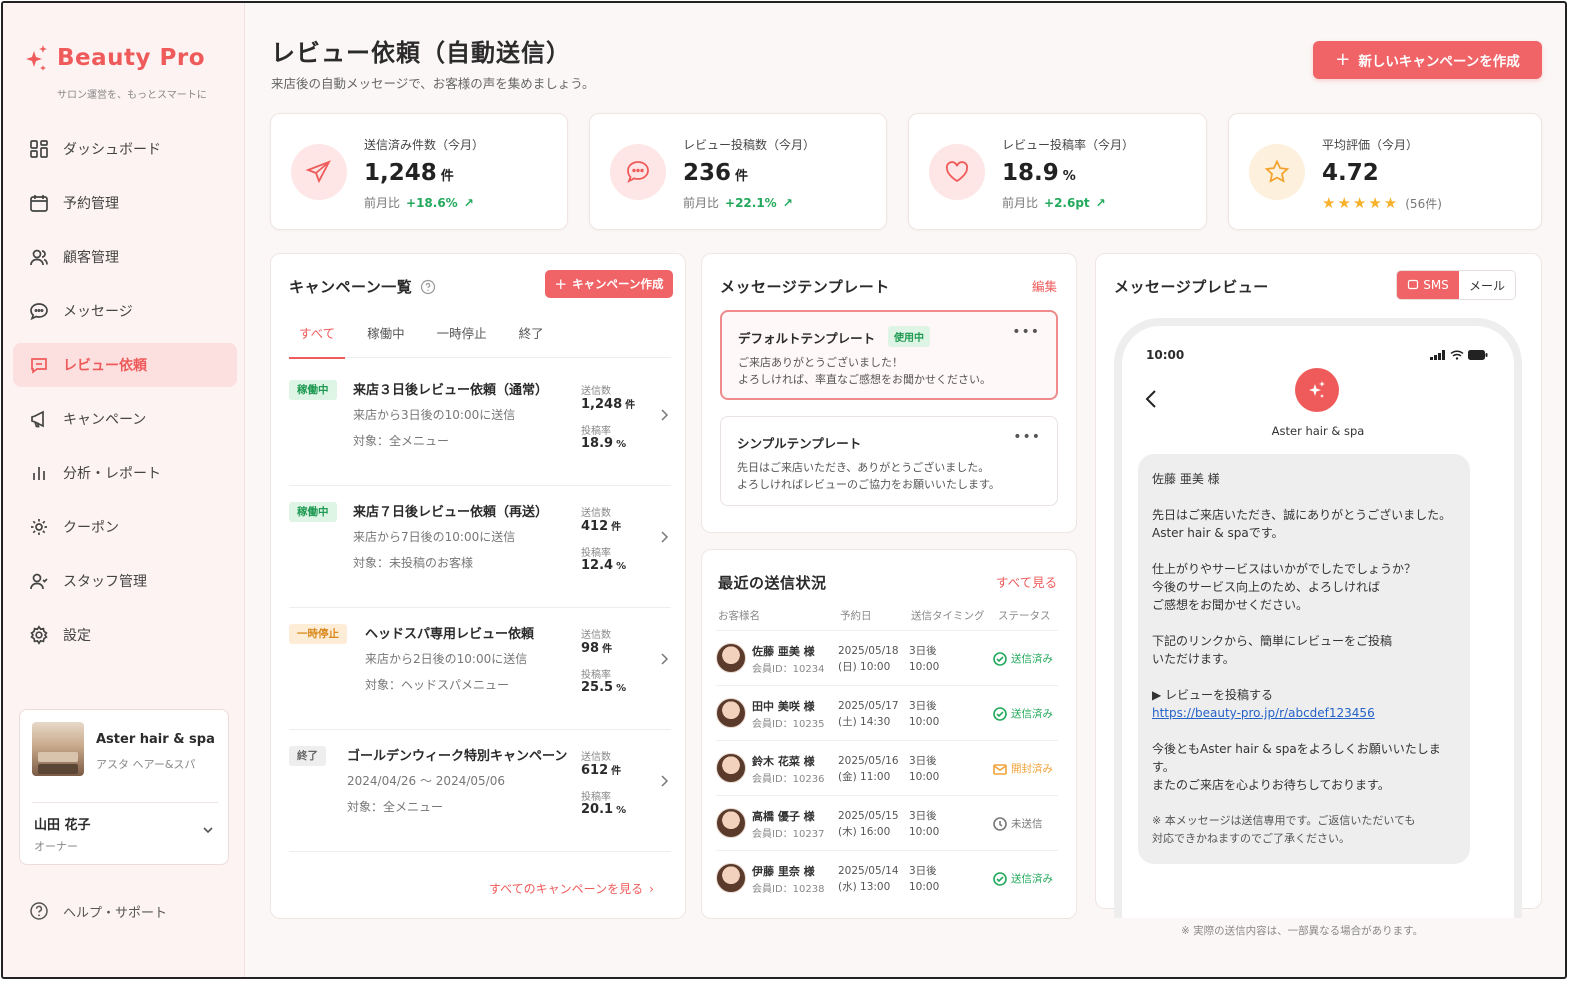 Image resolution: width=1586 pixels, height=992 pixels. Describe the element at coordinates (98, 911) in the screenshot. I see `help-support-link: ヘルプ・サポート` at that location.